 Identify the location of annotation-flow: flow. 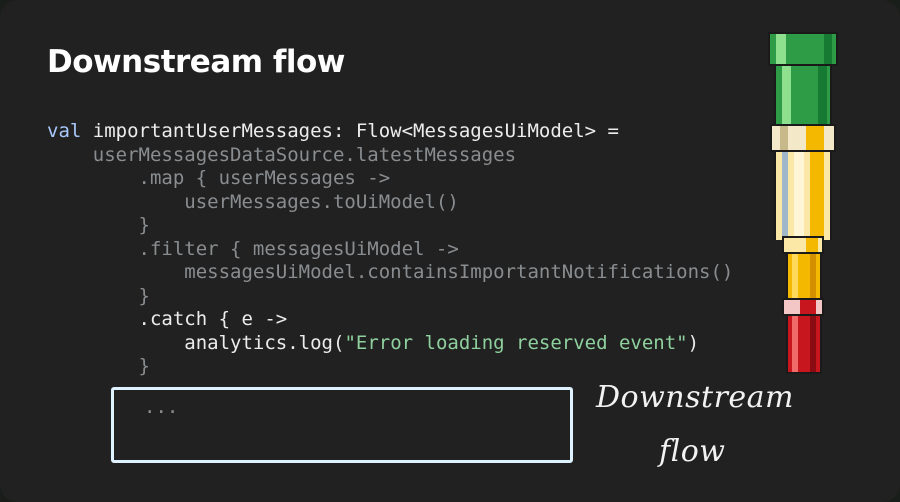
(692, 451).